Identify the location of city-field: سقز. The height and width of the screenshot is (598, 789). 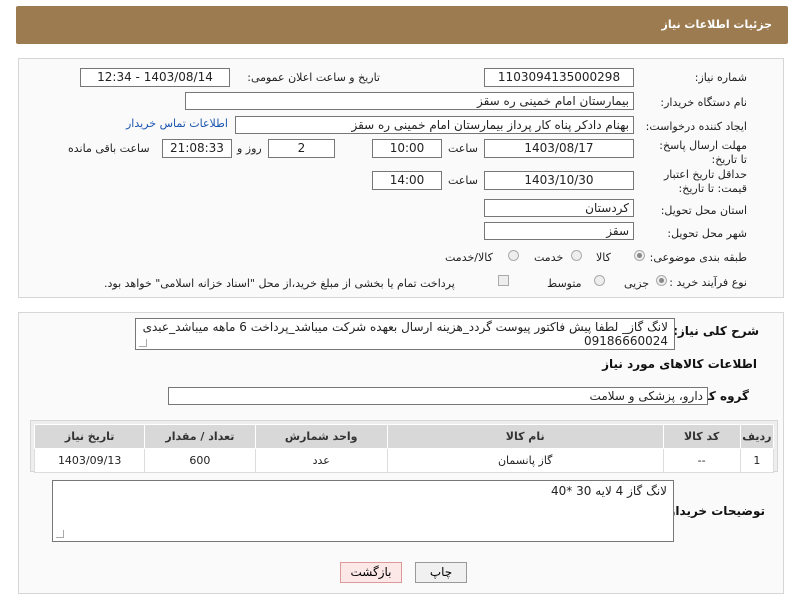
(559, 231).